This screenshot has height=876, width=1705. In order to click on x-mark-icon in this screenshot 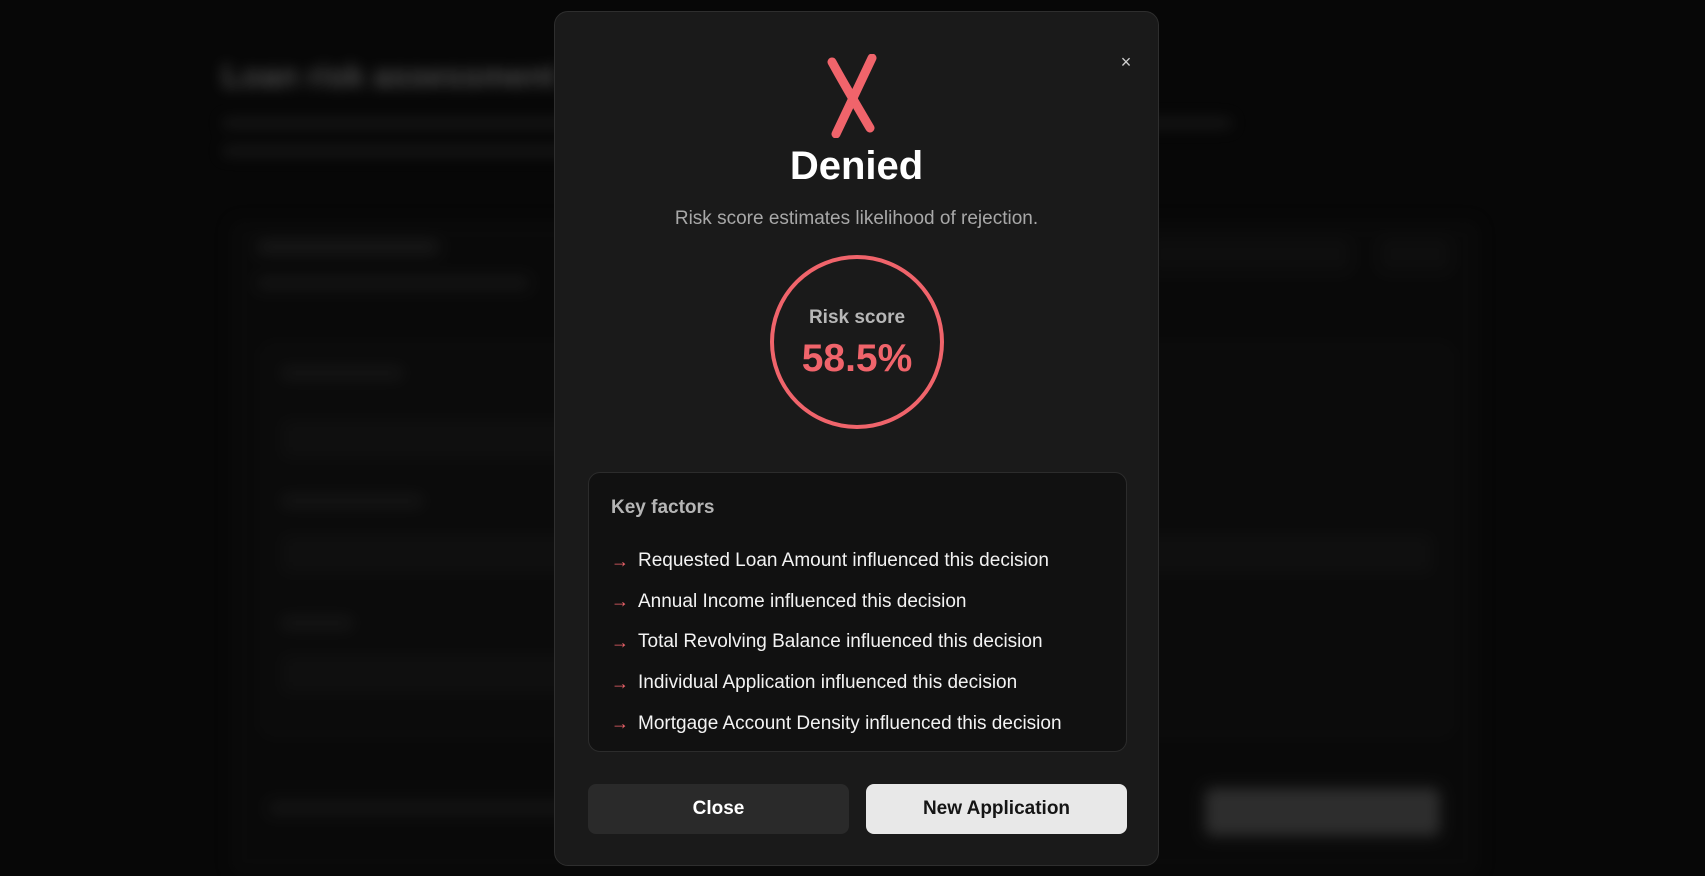, I will do `click(852, 96)`.